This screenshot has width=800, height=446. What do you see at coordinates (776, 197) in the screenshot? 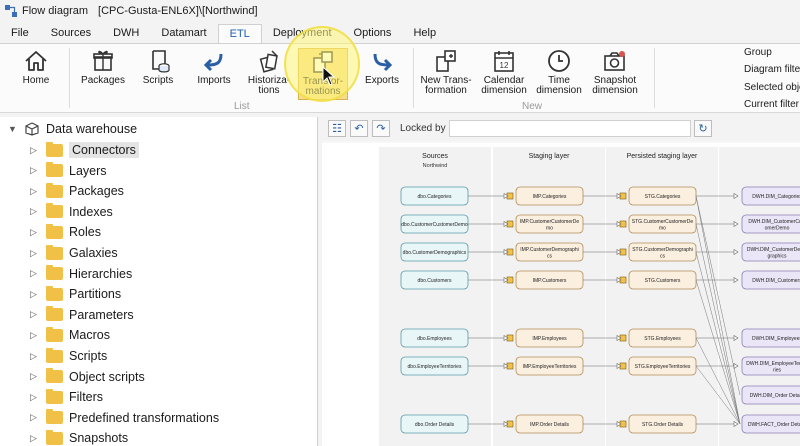
I see `node-label: DWH.DIM_Categories` at bounding box center [776, 197].